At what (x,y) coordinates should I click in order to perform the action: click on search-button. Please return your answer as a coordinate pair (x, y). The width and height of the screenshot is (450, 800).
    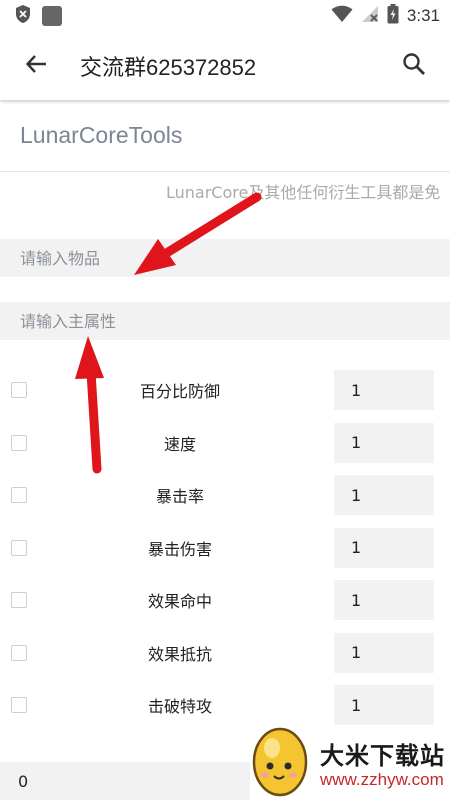
    Looking at the image, I should click on (414, 66).